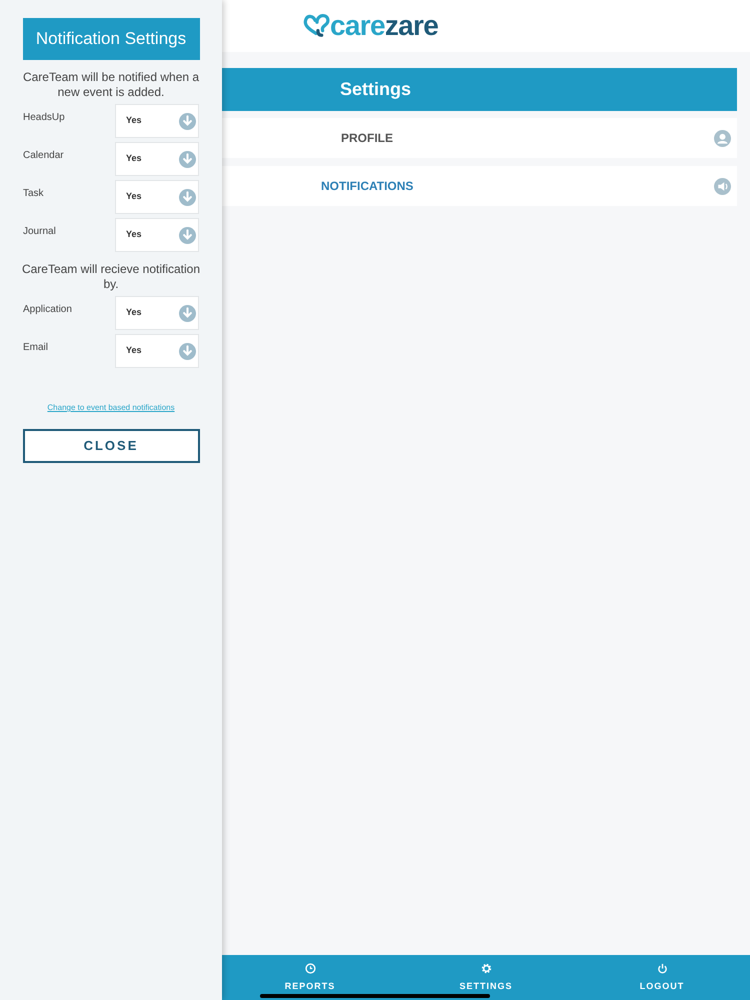 Image resolution: width=750 pixels, height=1000 pixels. Describe the element at coordinates (722, 138) in the screenshot. I see `person-icon` at that location.